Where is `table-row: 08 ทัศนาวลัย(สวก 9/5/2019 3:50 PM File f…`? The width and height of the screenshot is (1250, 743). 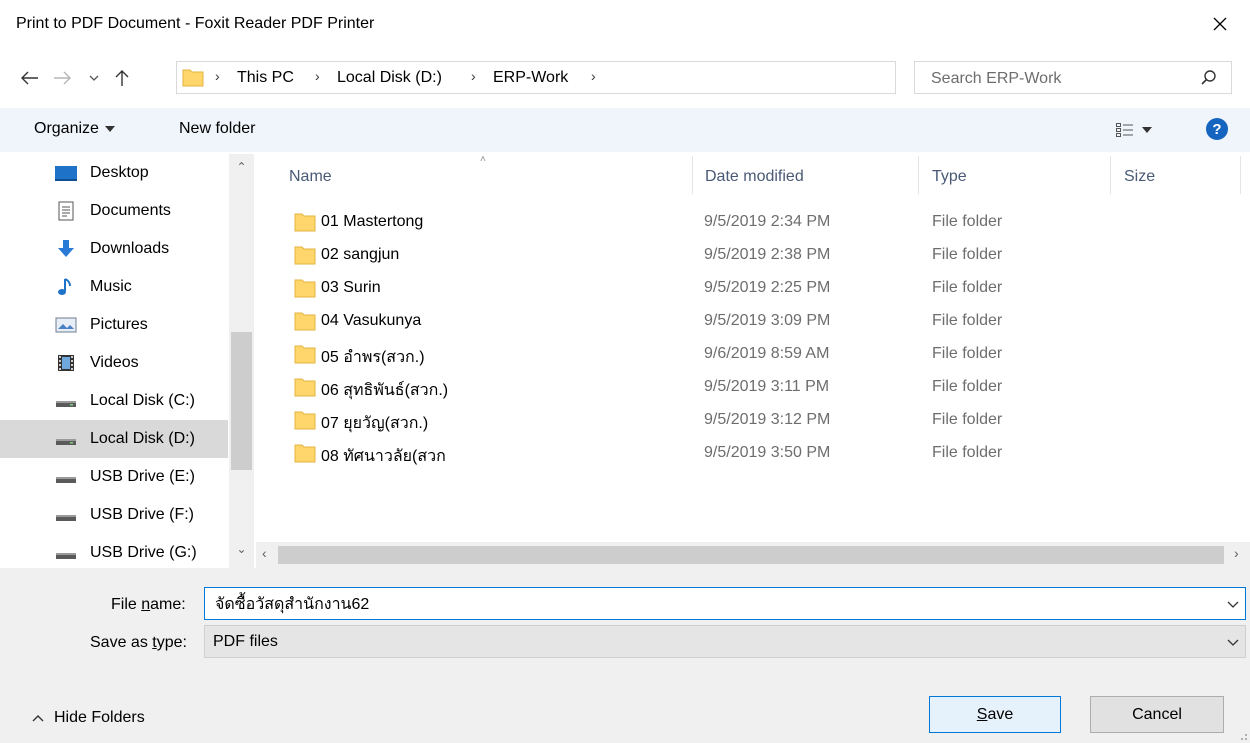
table-row: 08 ทัศนาวลัย(สวก 9/5/2019 3:50 PM File f… is located at coordinates (639, 453).